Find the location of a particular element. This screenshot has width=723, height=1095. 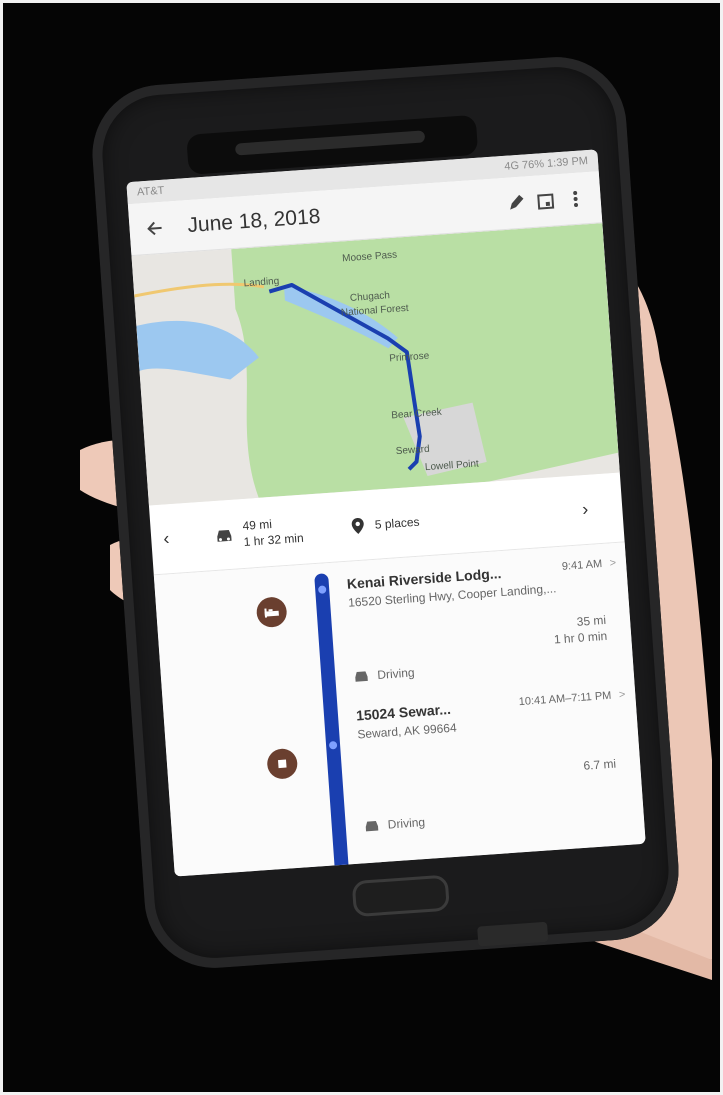

timeline-route-line is located at coordinates (332, 723).